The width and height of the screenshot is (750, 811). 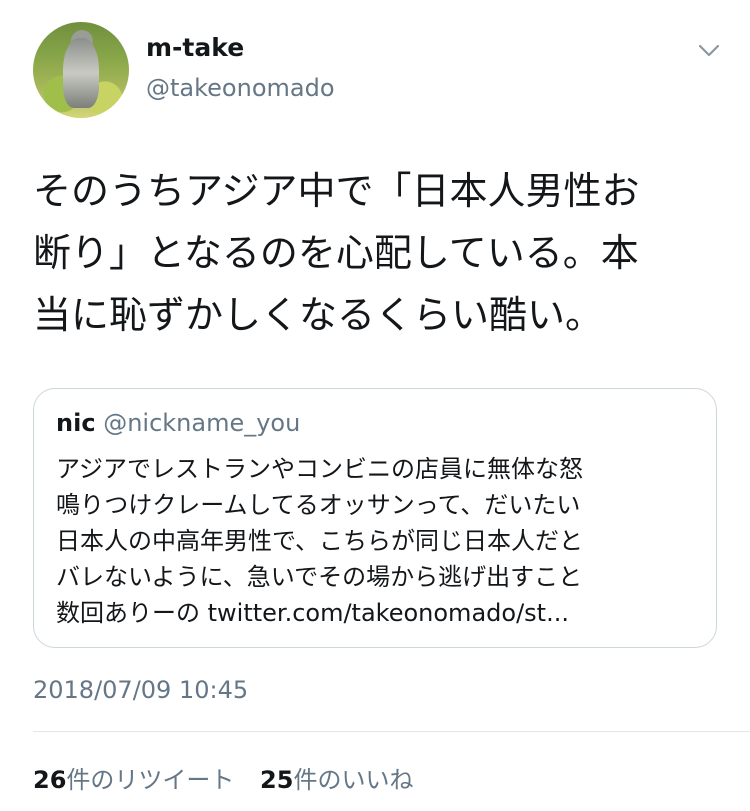 What do you see at coordinates (353, 780) in the screenshot?
I see `likes-label: 件のいいね` at bounding box center [353, 780].